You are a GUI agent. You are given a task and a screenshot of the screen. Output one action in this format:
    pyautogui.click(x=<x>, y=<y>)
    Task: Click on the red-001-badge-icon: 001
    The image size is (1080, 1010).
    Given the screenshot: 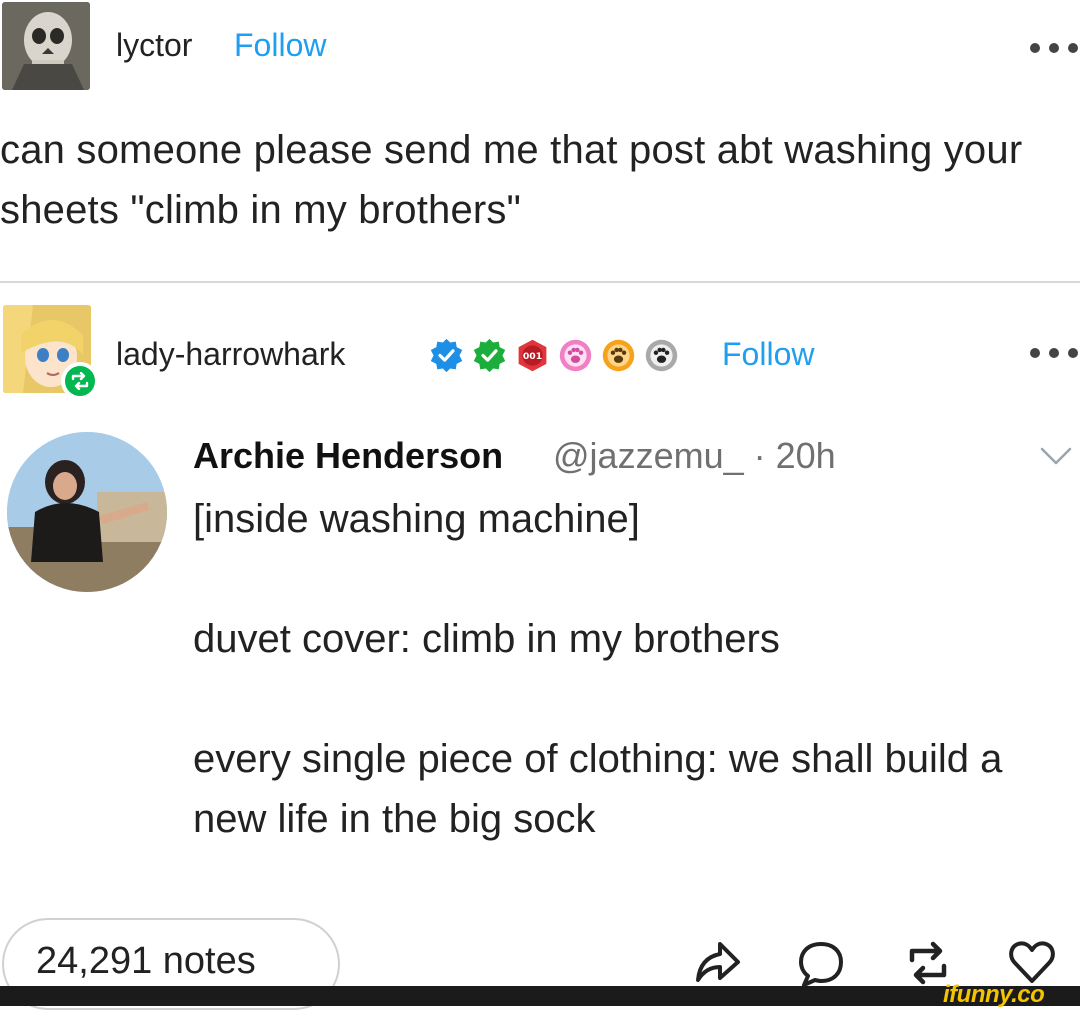 What is the action you would take?
    pyautogui.click(x=532, y=355)
    